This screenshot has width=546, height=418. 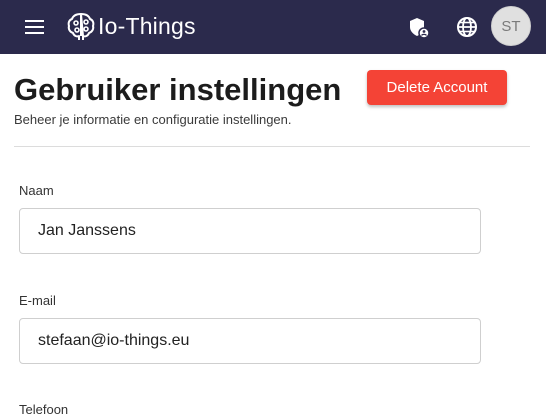 What do you see at coordinates (272, 146) in the screenshot?
I see `divider` at bounding box center [272, 146].